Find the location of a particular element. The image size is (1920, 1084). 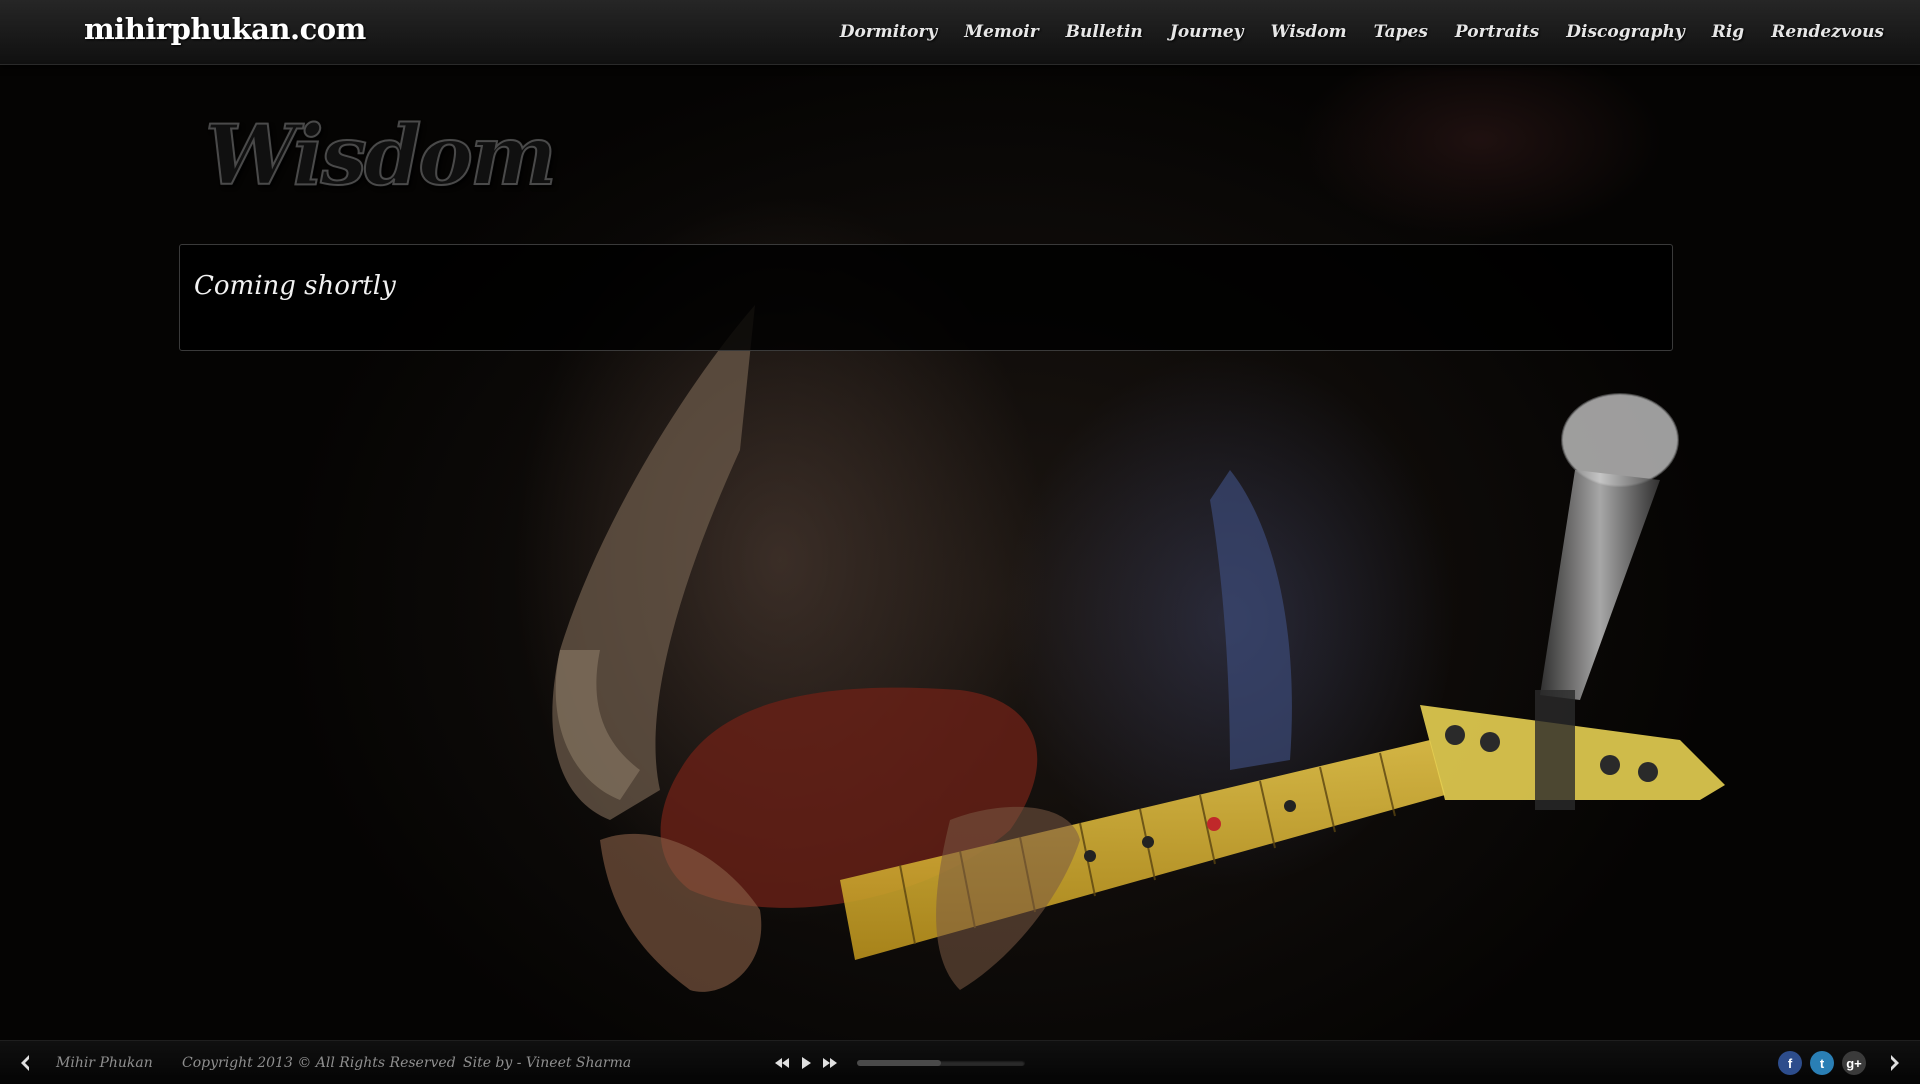

nav-rendezvous: Rendezvous is located at coordinates (1827, 32).